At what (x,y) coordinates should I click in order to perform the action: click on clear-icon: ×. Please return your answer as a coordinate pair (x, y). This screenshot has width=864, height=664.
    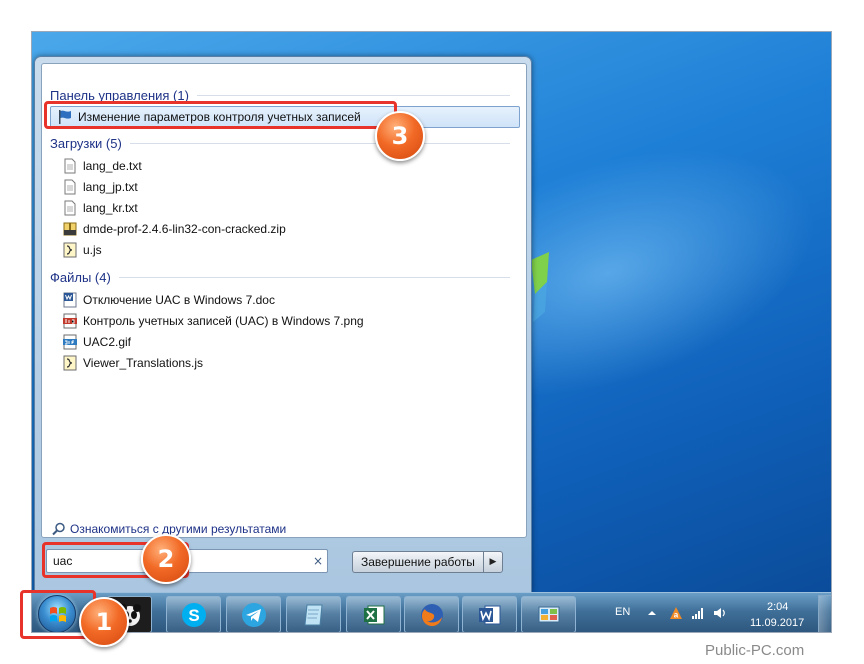
    Looking at the image, I should click on (318, 561).